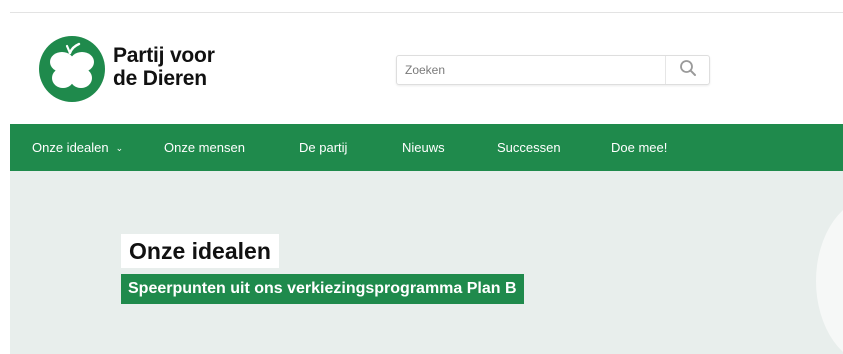 The height and width of the screenshot is (354, 843). I want to click on nav-item-label: Nieuws, so click(423, 147).